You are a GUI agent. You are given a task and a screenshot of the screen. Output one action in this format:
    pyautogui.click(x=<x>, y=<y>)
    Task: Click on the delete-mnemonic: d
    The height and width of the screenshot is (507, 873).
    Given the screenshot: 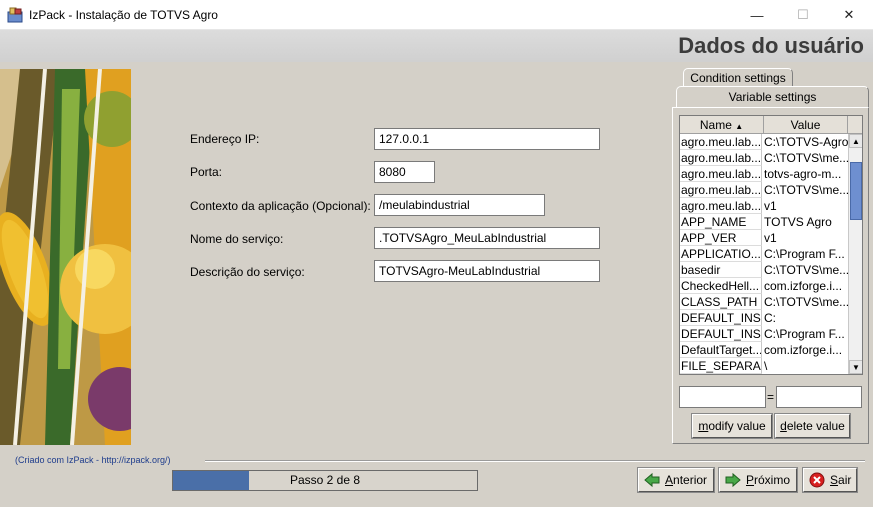 What is the action you would take?
    pyautogui.click(x=783, y=426)
    